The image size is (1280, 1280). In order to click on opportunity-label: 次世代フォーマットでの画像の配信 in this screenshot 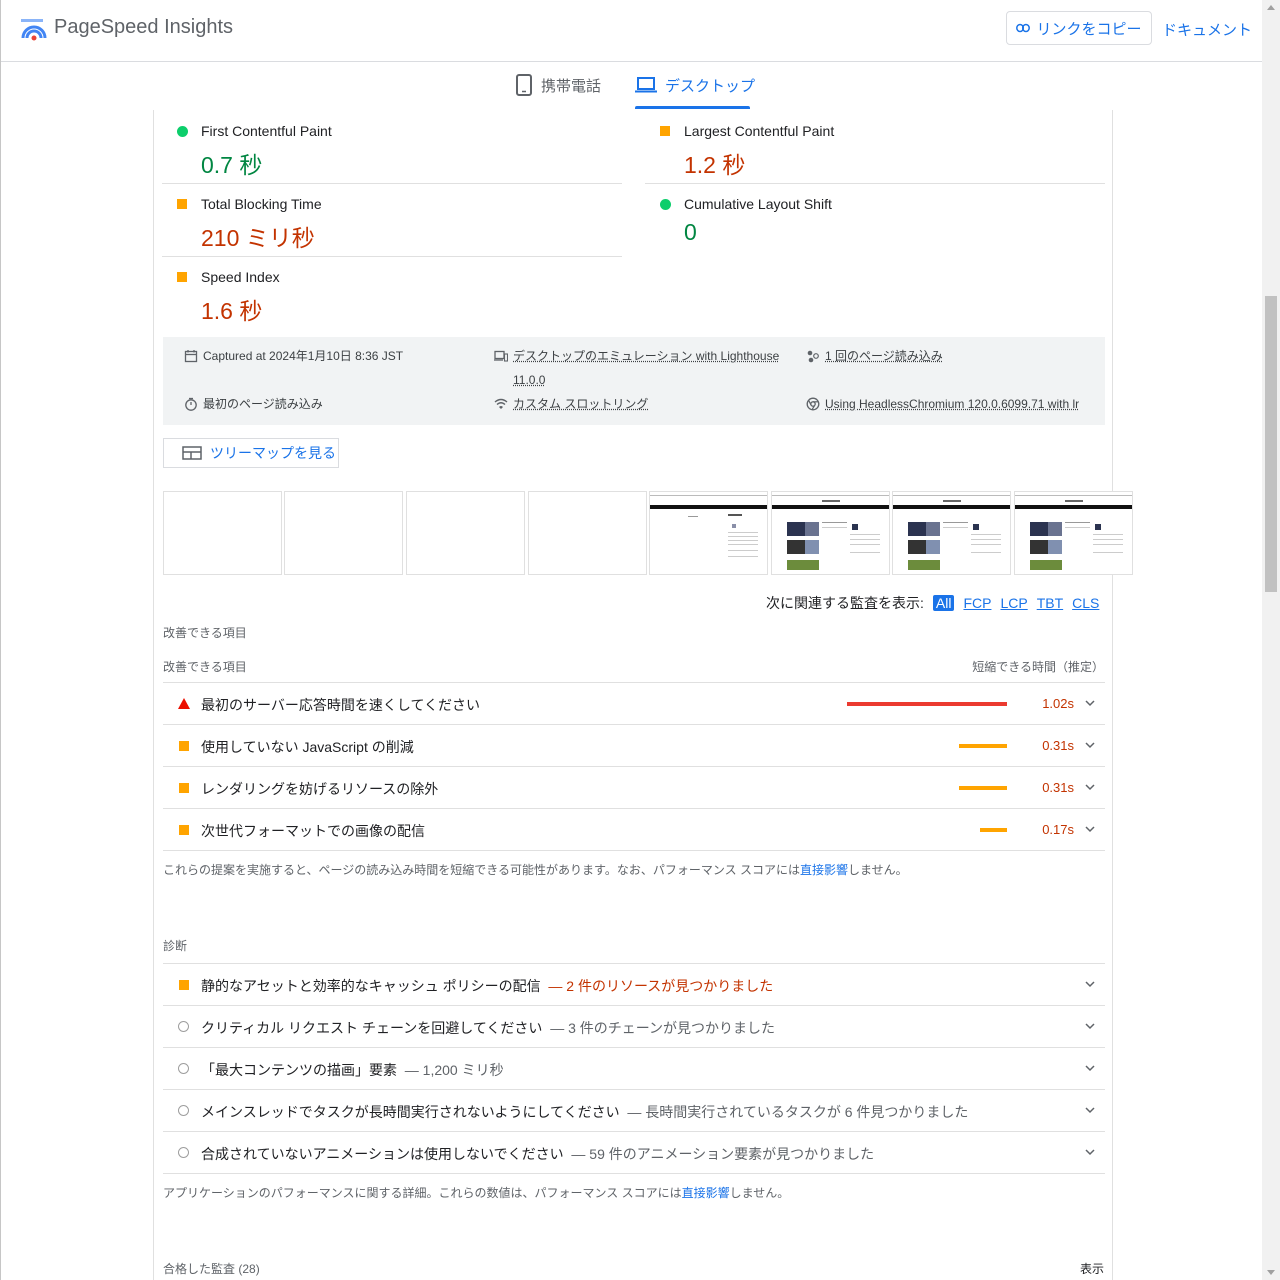, I will do `click(313, 831)`.